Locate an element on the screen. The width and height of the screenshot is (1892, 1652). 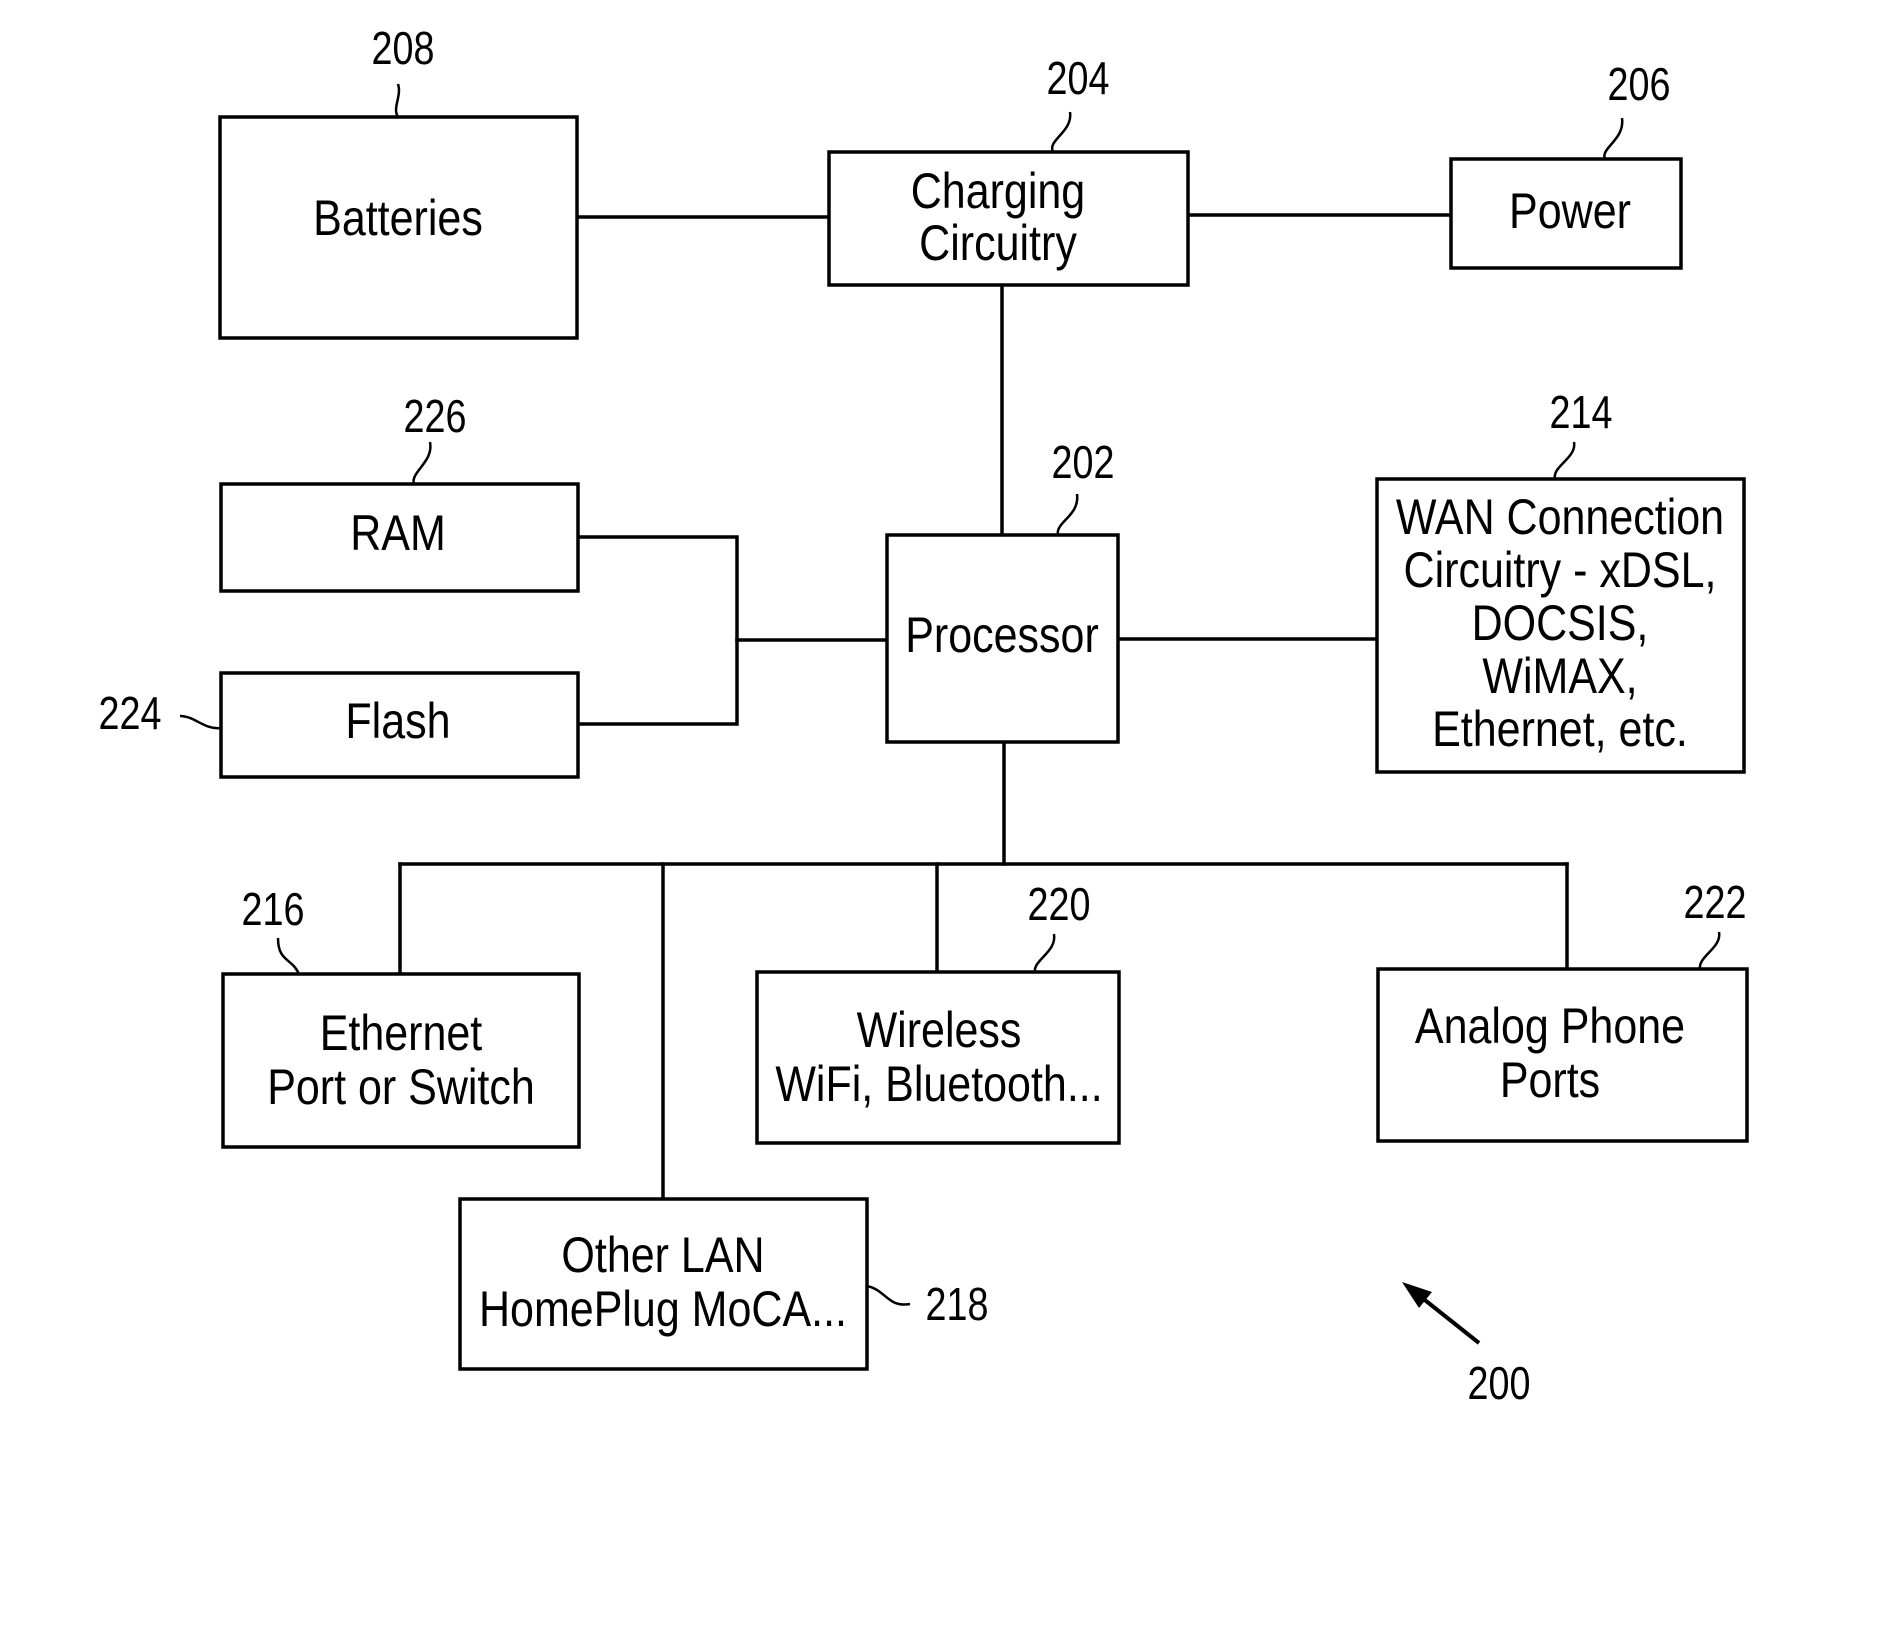
ethernet-label-line2: Port or Switch is located at coordinates (401, 1087).